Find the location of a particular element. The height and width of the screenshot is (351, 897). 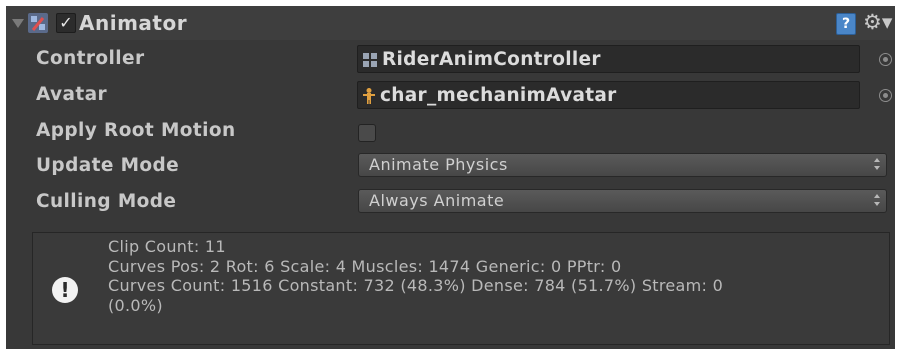

update-mode-dropdown: Animate Physics is located at coordinates (622, 165).